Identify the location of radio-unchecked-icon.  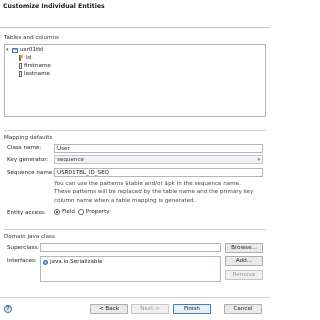
(80, 212).